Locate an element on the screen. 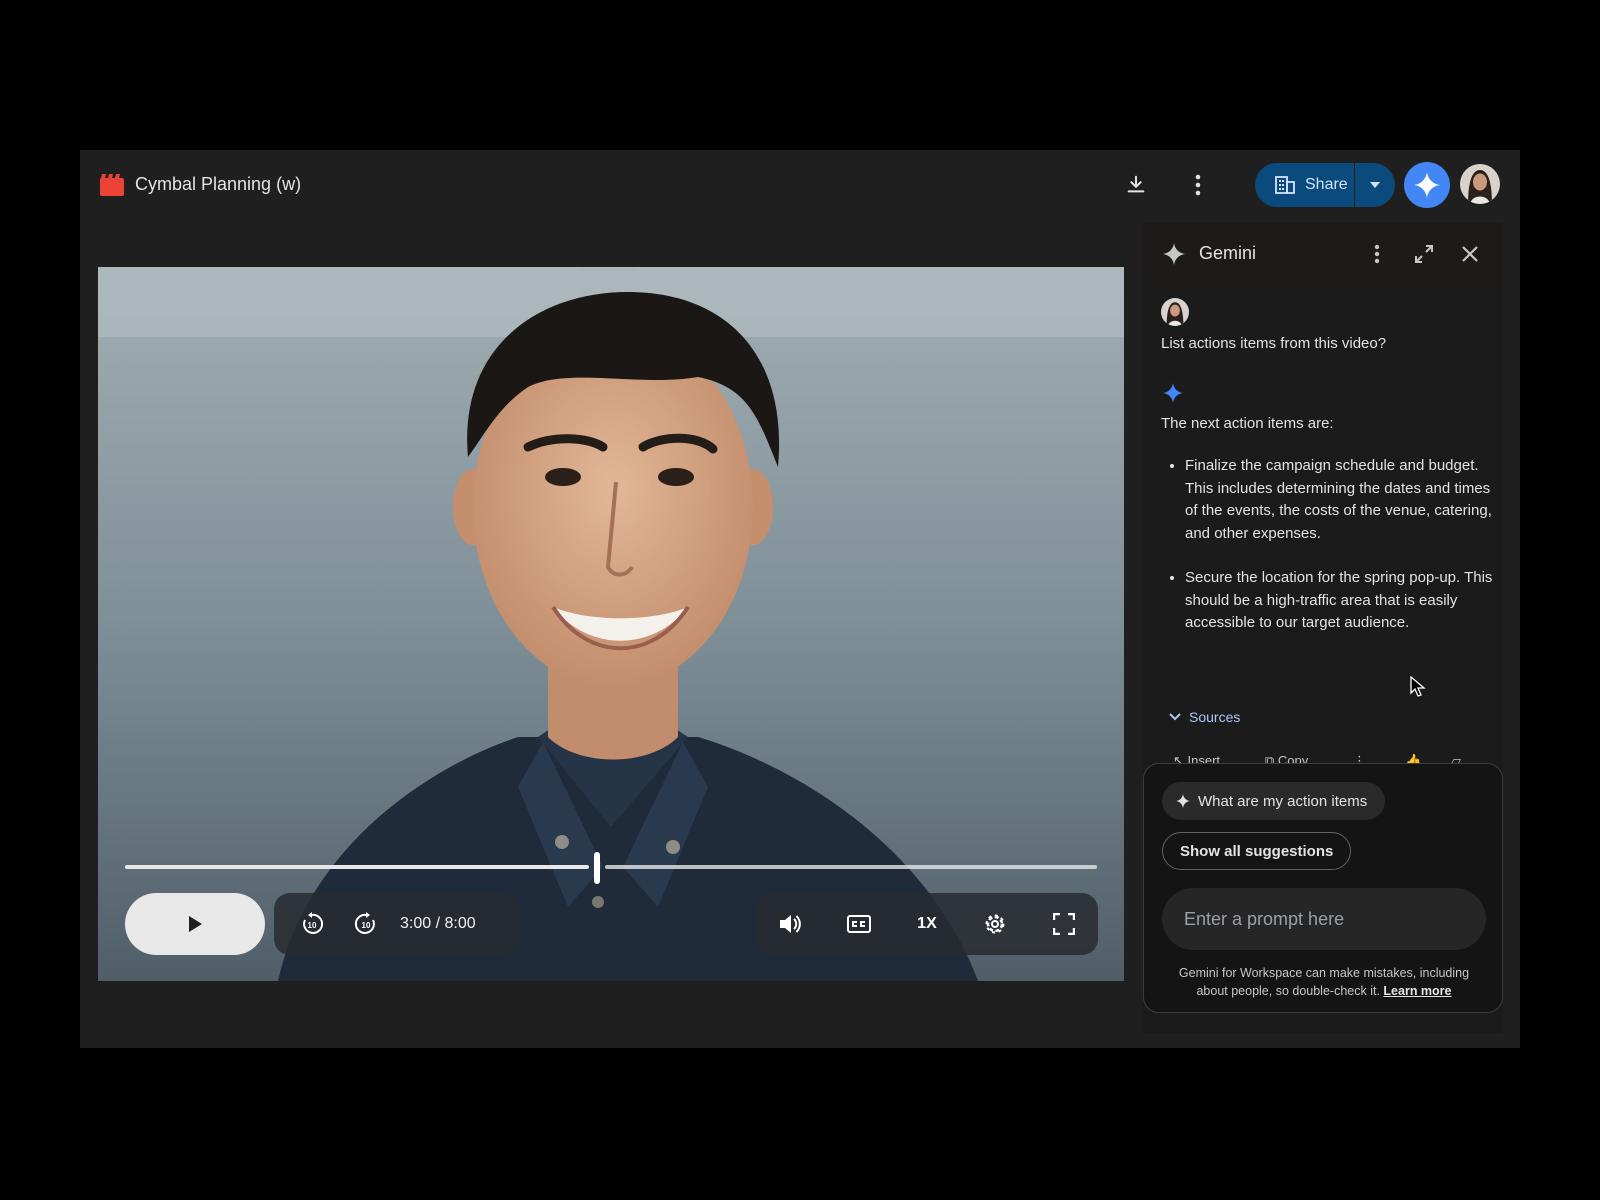 Image resolution: width=1600 pixels, height=1200 pixels. more-options-button is located at coordinates (1198, 185).